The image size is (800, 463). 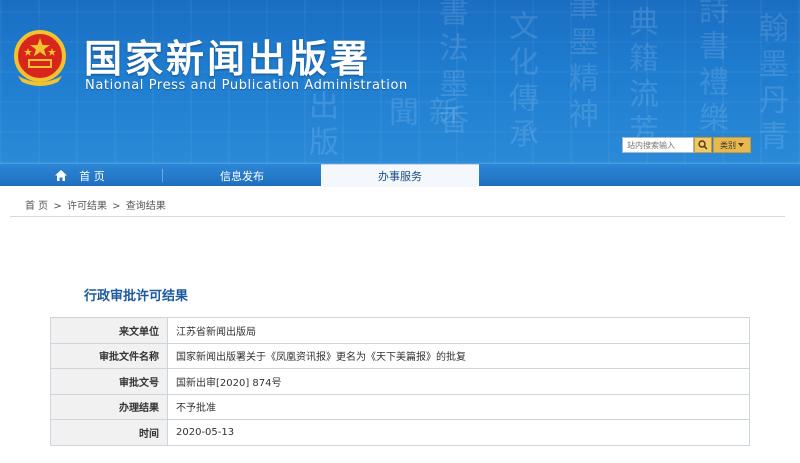 What do you see at coordinates (228, 59) in the screenshot?
I see `site-title: 国家新闻出版署` at bounding box center [228, 59].